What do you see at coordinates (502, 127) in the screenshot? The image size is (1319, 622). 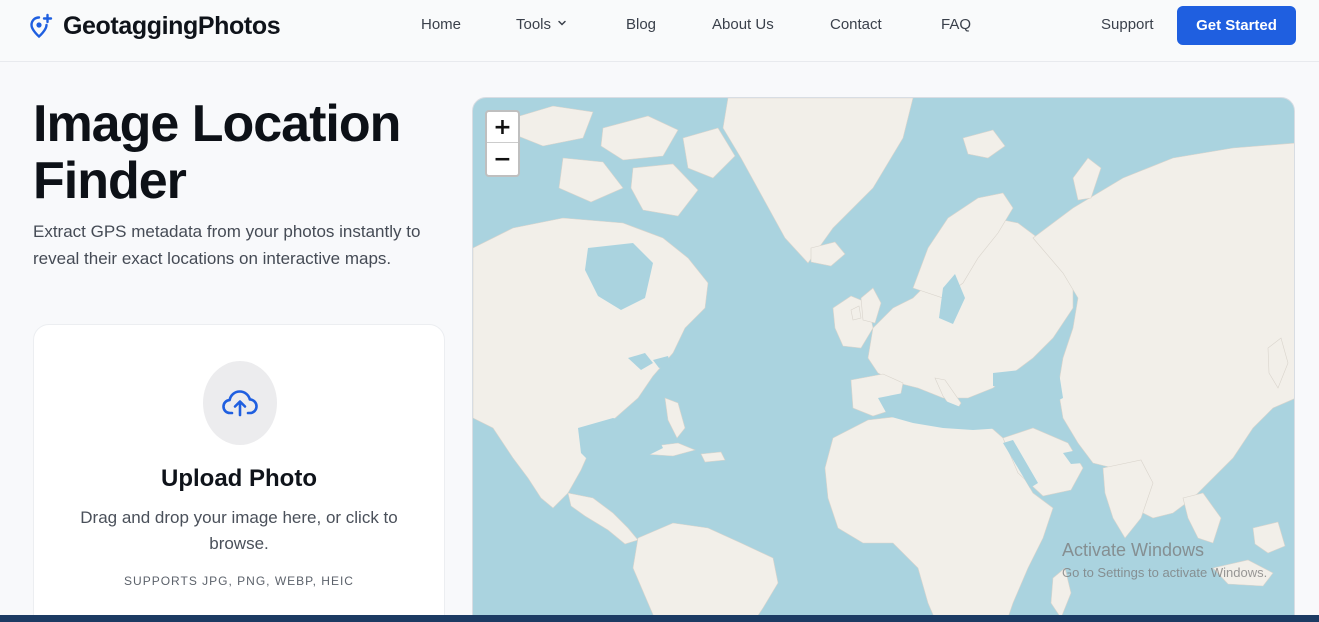 I see `zoom-in-button: +` at bounding box center [502, 127].